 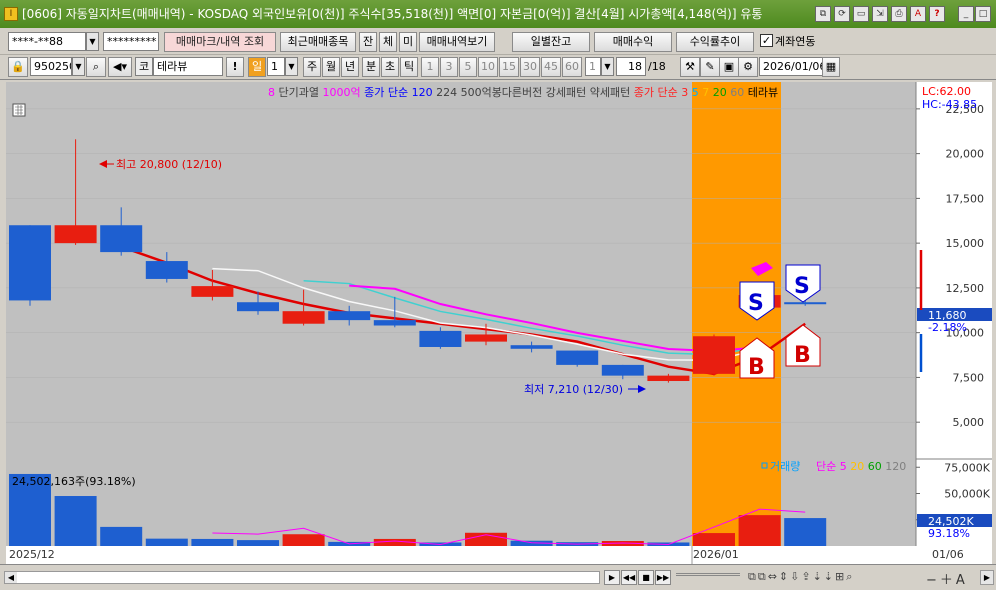 What do you see at coordinates (842, 14) in the screenshot?
I see `refresh-icon: ⟳` at bounding box center [842, 14].